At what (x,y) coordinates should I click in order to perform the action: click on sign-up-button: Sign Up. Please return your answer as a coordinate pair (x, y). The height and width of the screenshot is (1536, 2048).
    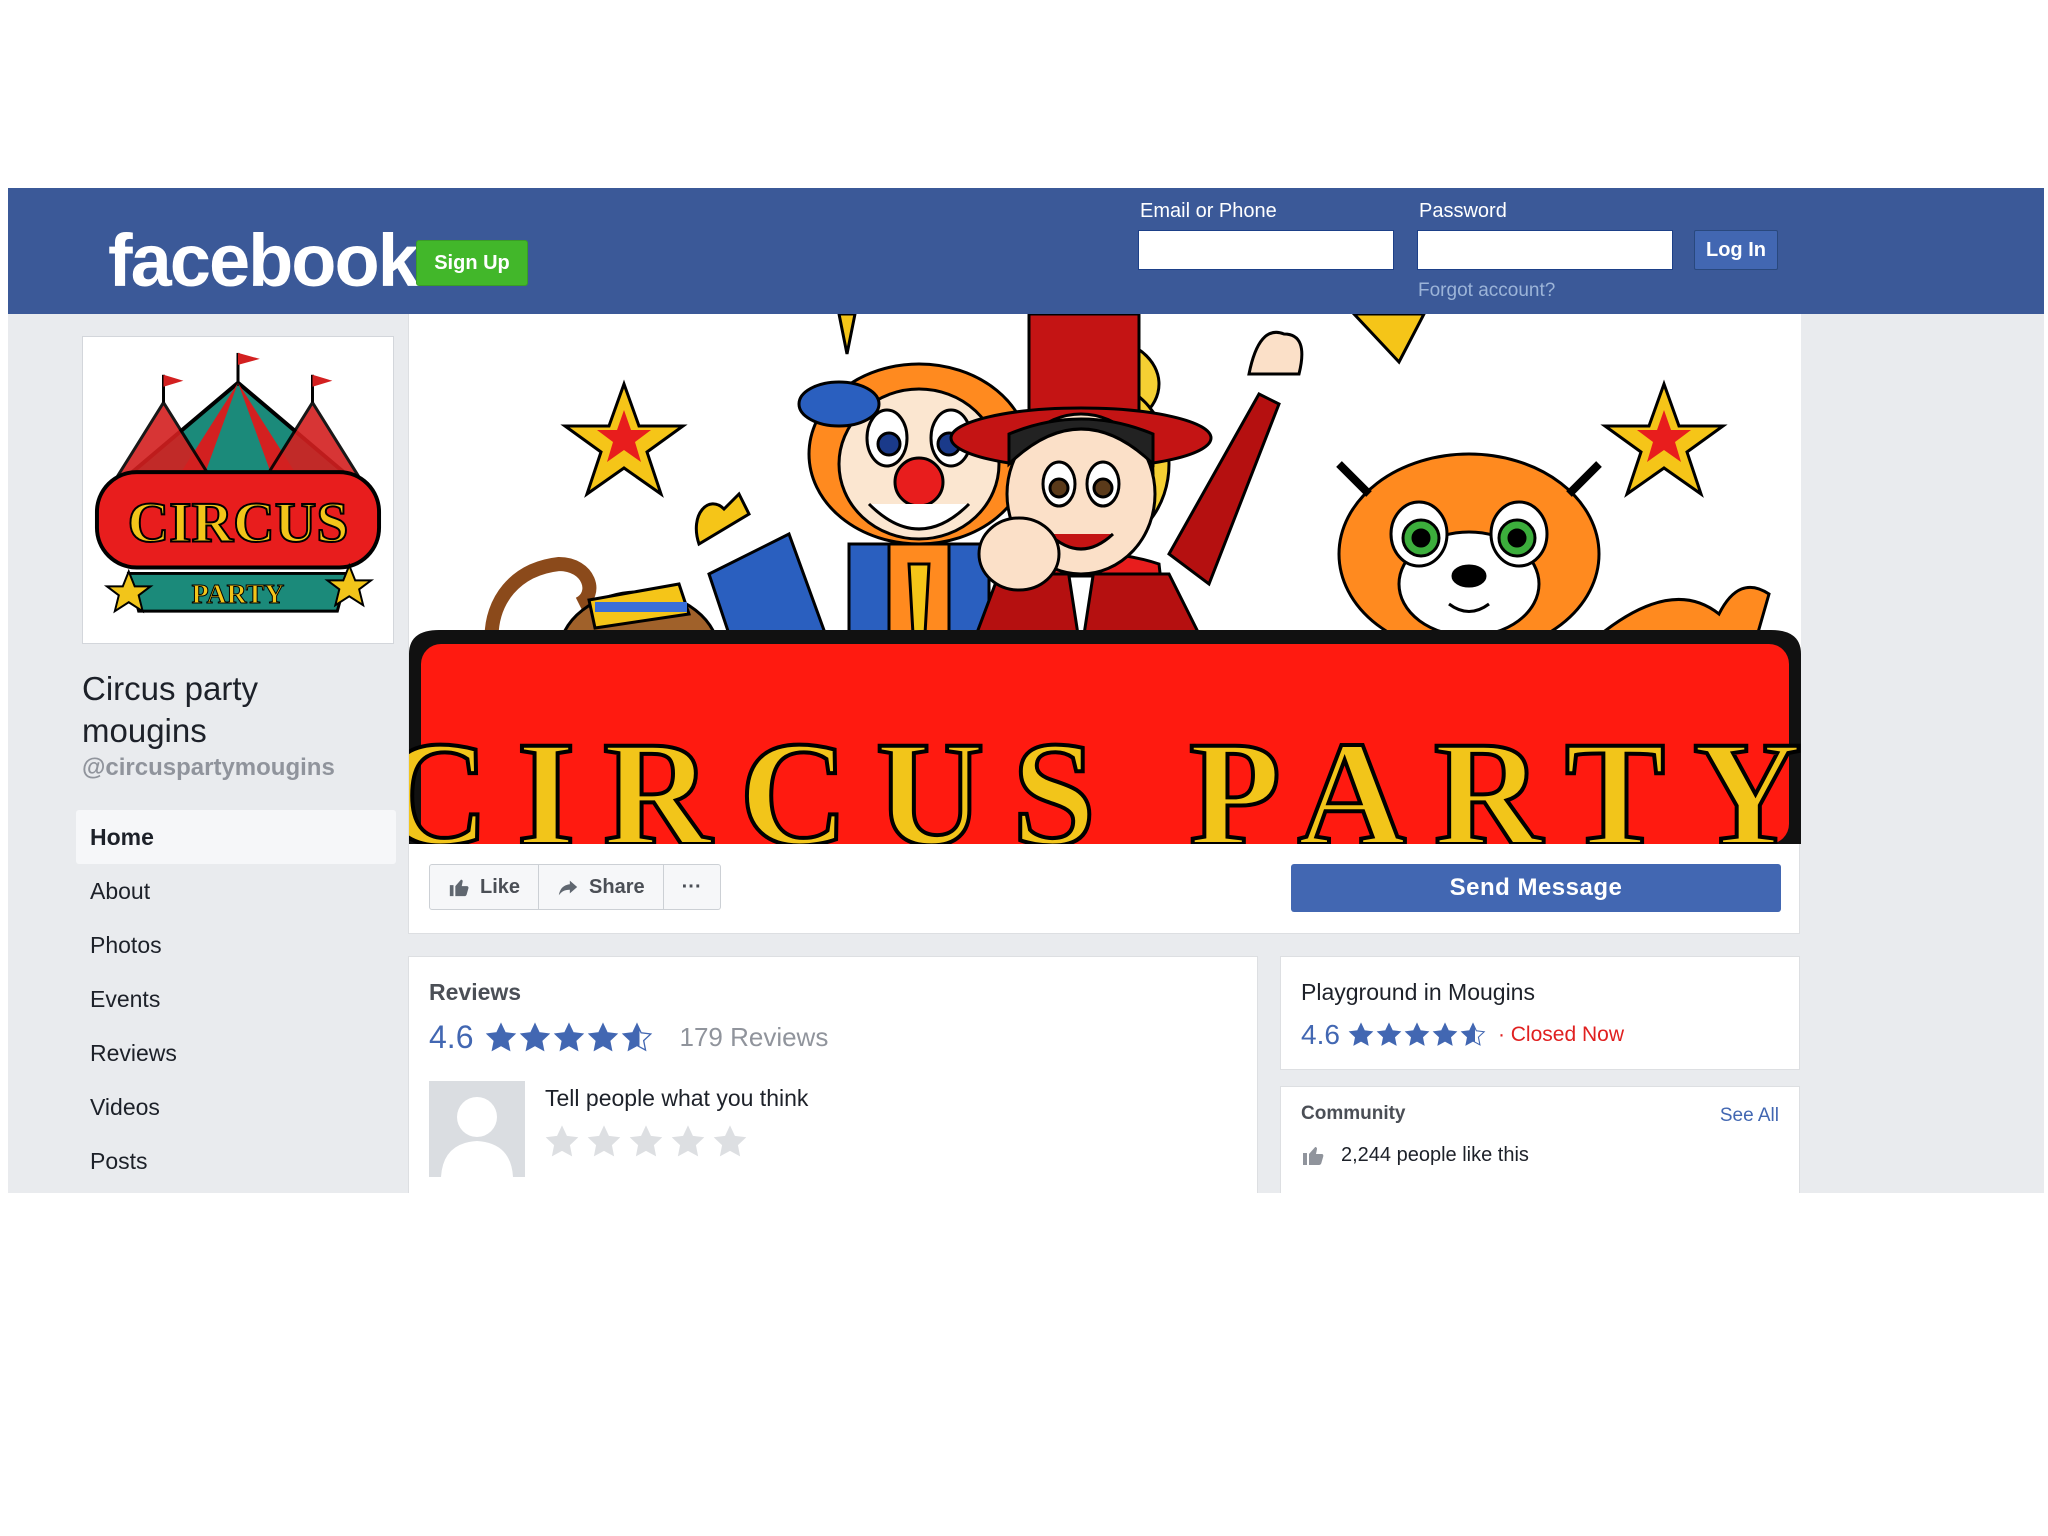
    Looking at the image, I should click on (472, 263).